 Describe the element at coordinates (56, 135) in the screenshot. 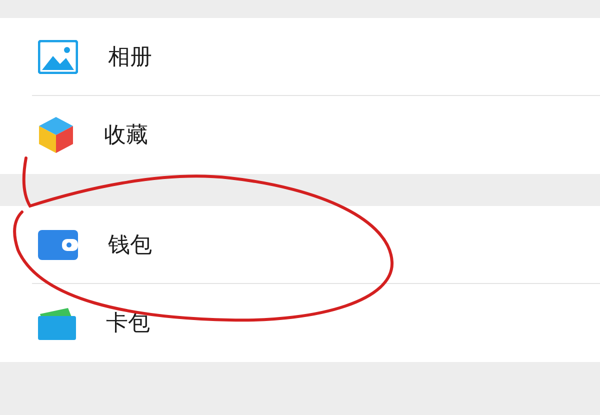

I see `cube-icon` at that location.